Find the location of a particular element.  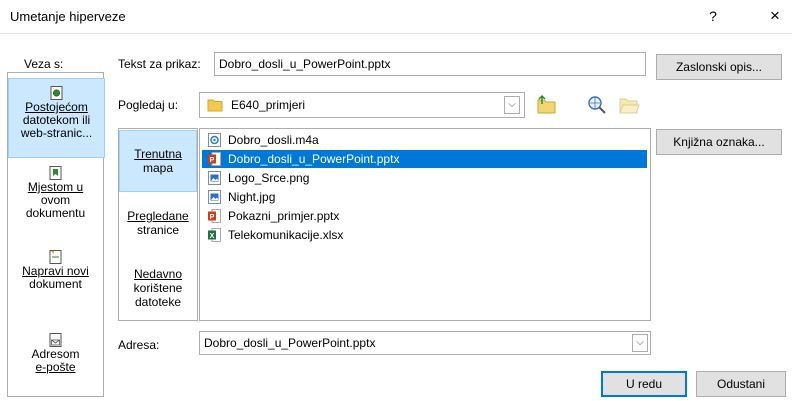

browse-file-button is located at coordinates (629, 105).